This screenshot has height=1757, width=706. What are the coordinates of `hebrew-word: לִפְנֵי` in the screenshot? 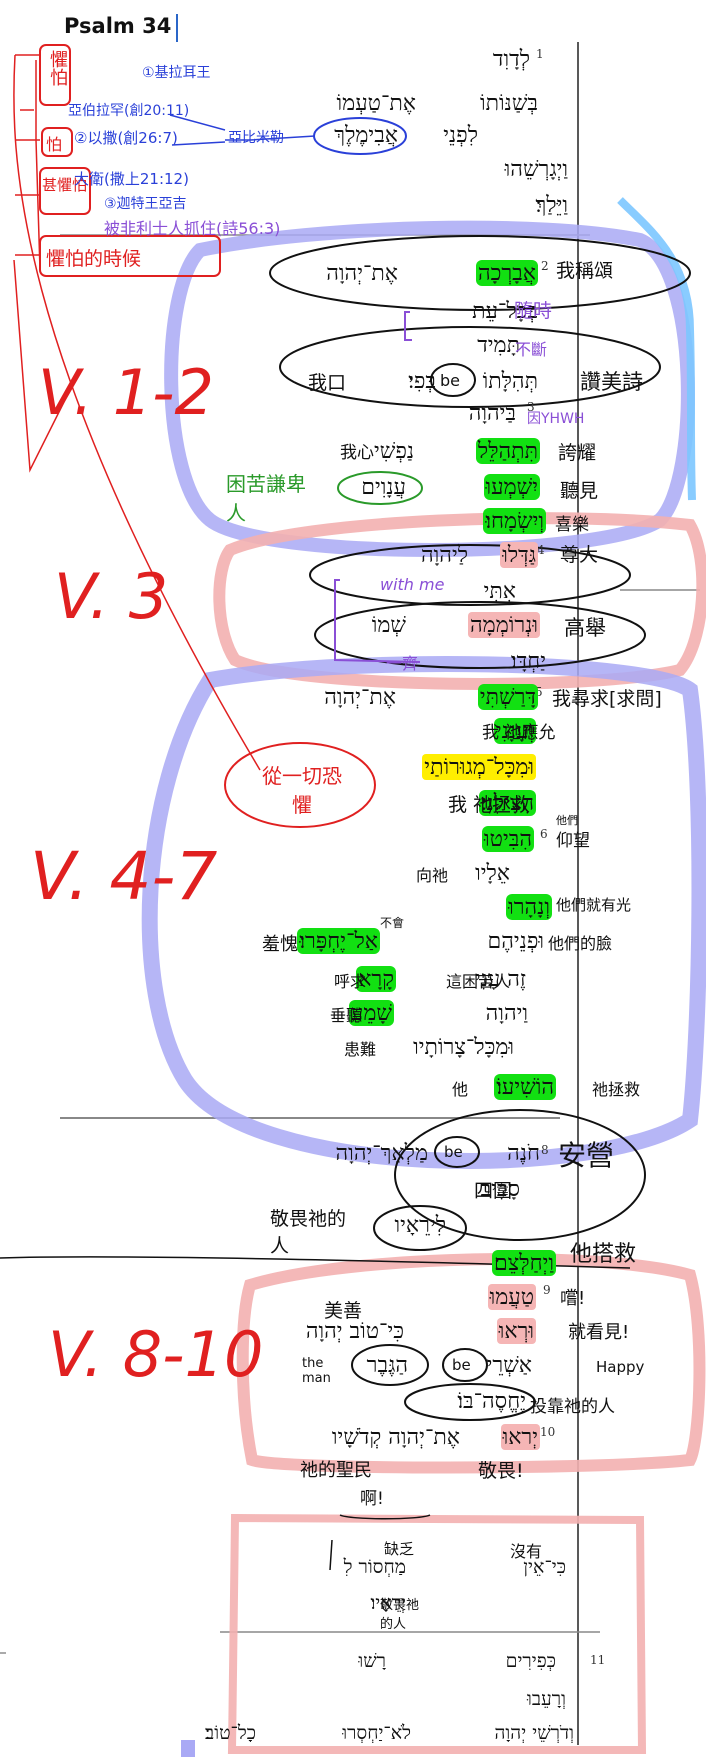 It's located at (460, 135).